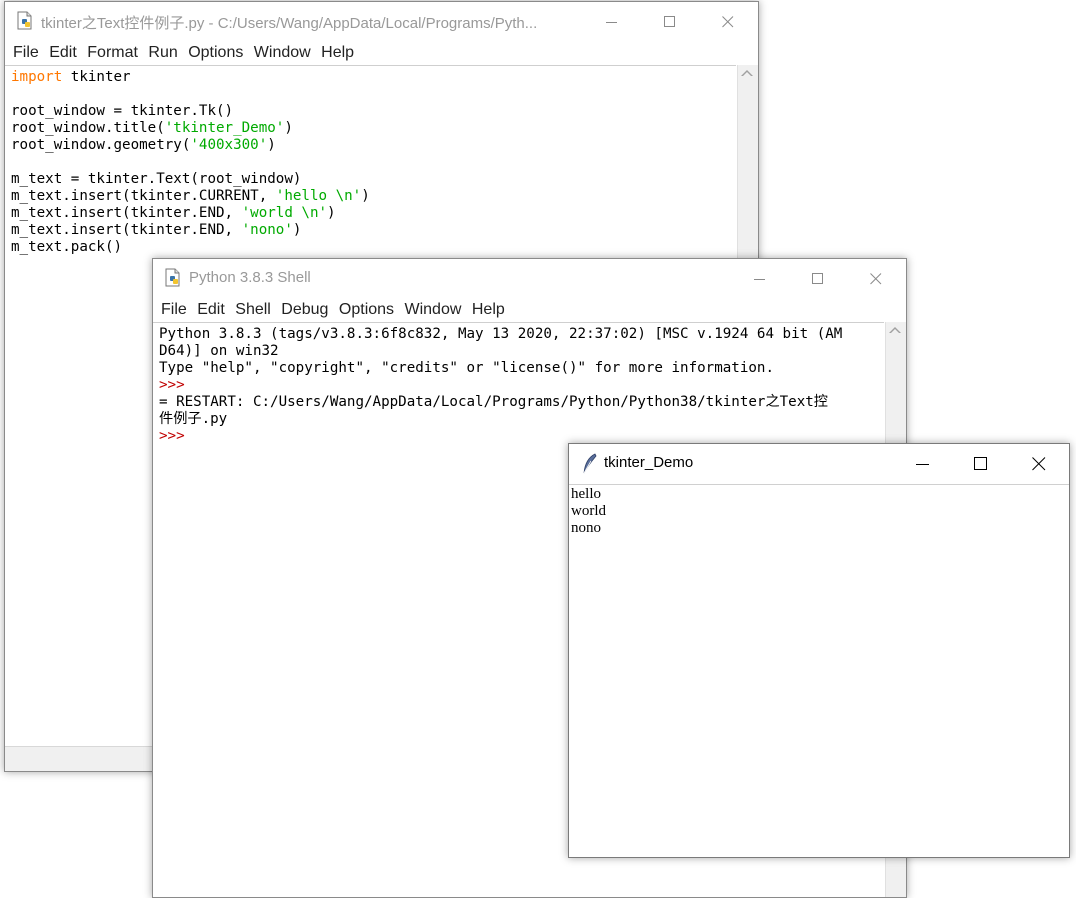 This screenshot has height=898, width=1076. What do you see at coordinates (122, 111) in the screenshot?
I see `code-token: root_window = tkinter.Tk()` at bounding box center [122, 111].